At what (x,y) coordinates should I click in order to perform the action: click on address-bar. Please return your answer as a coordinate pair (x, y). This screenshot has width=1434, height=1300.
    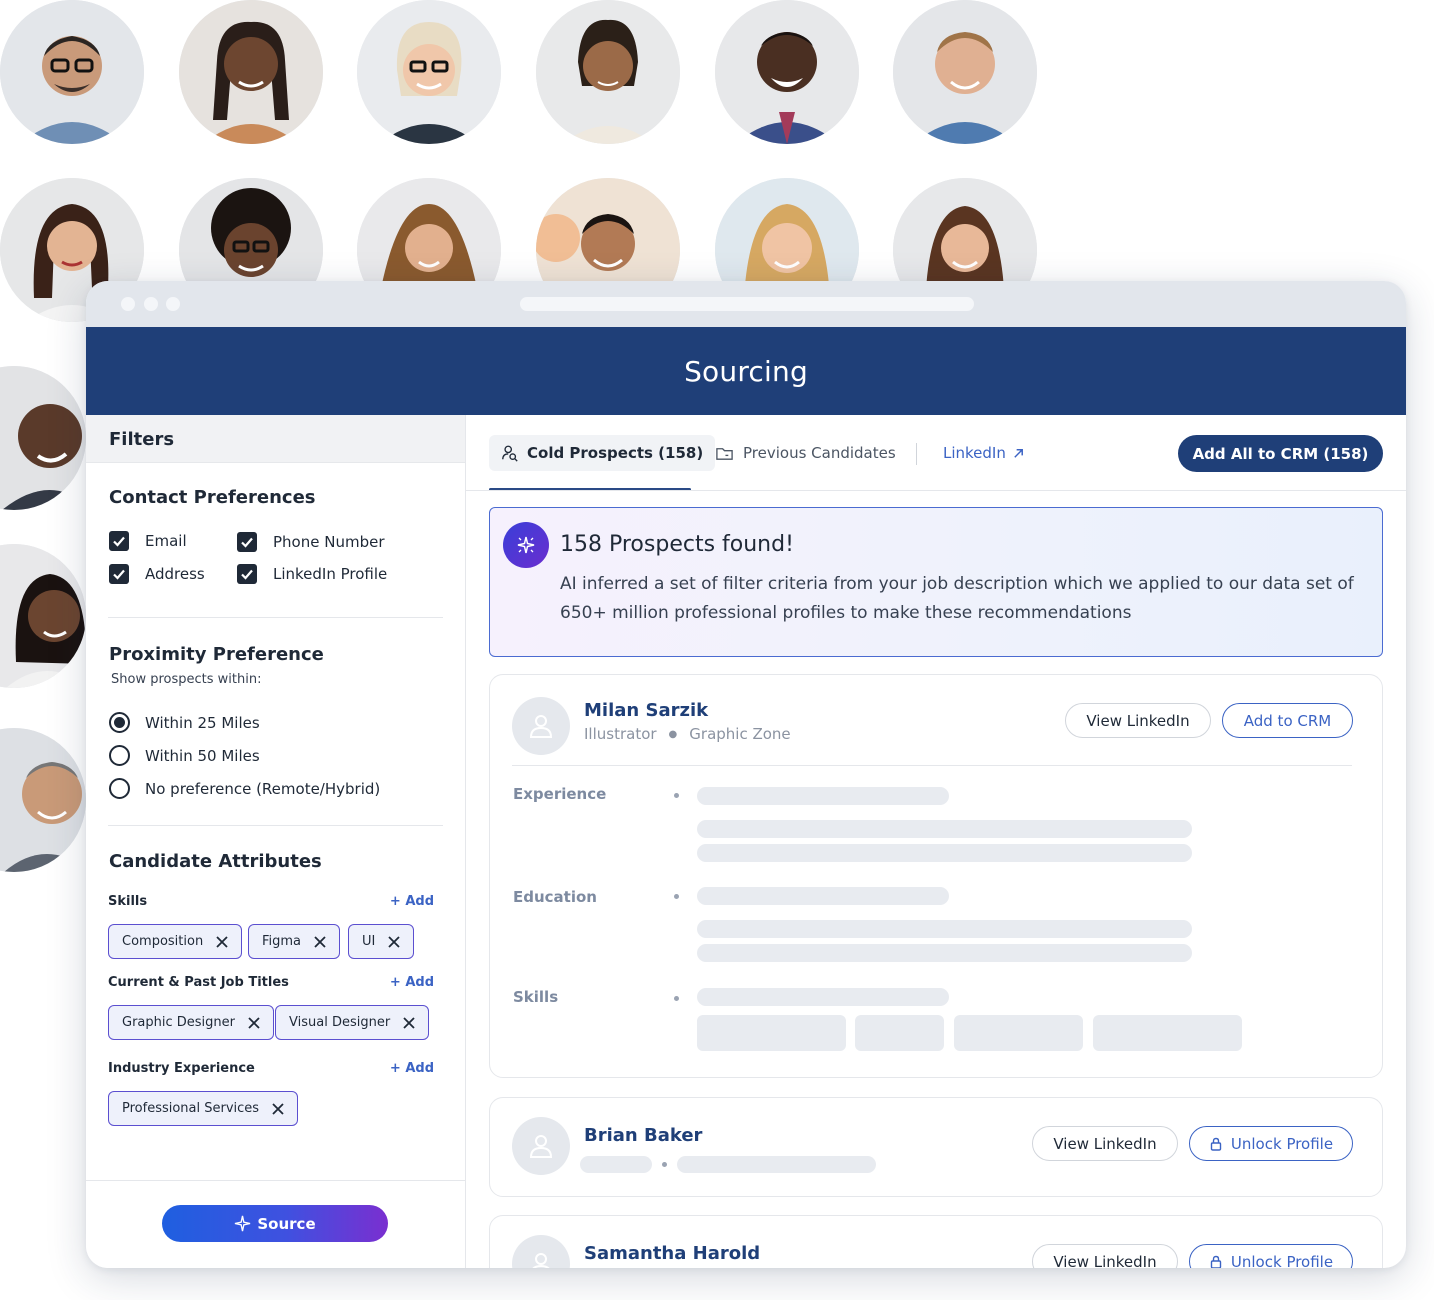
    Looking at the image, I should click on (747, 304).